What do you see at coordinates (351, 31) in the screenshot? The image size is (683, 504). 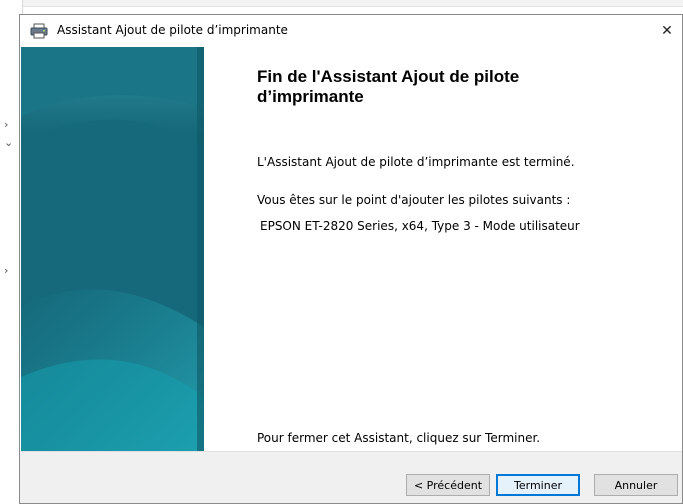 I see `title-bar: Assistant Ajout de pilote d’imprimante ✕` at bounding box center [351, 31].